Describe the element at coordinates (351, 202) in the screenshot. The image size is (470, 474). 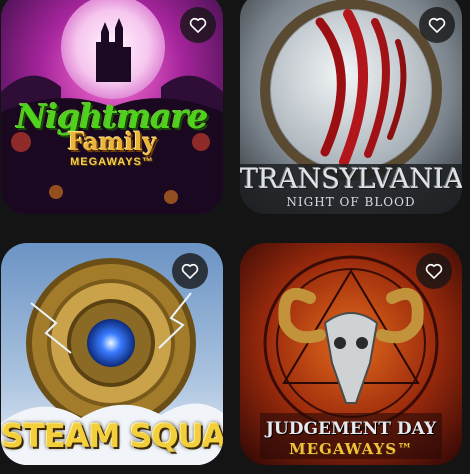
I see `game-subtitle: NIGHT OF BLOOD` at that location.